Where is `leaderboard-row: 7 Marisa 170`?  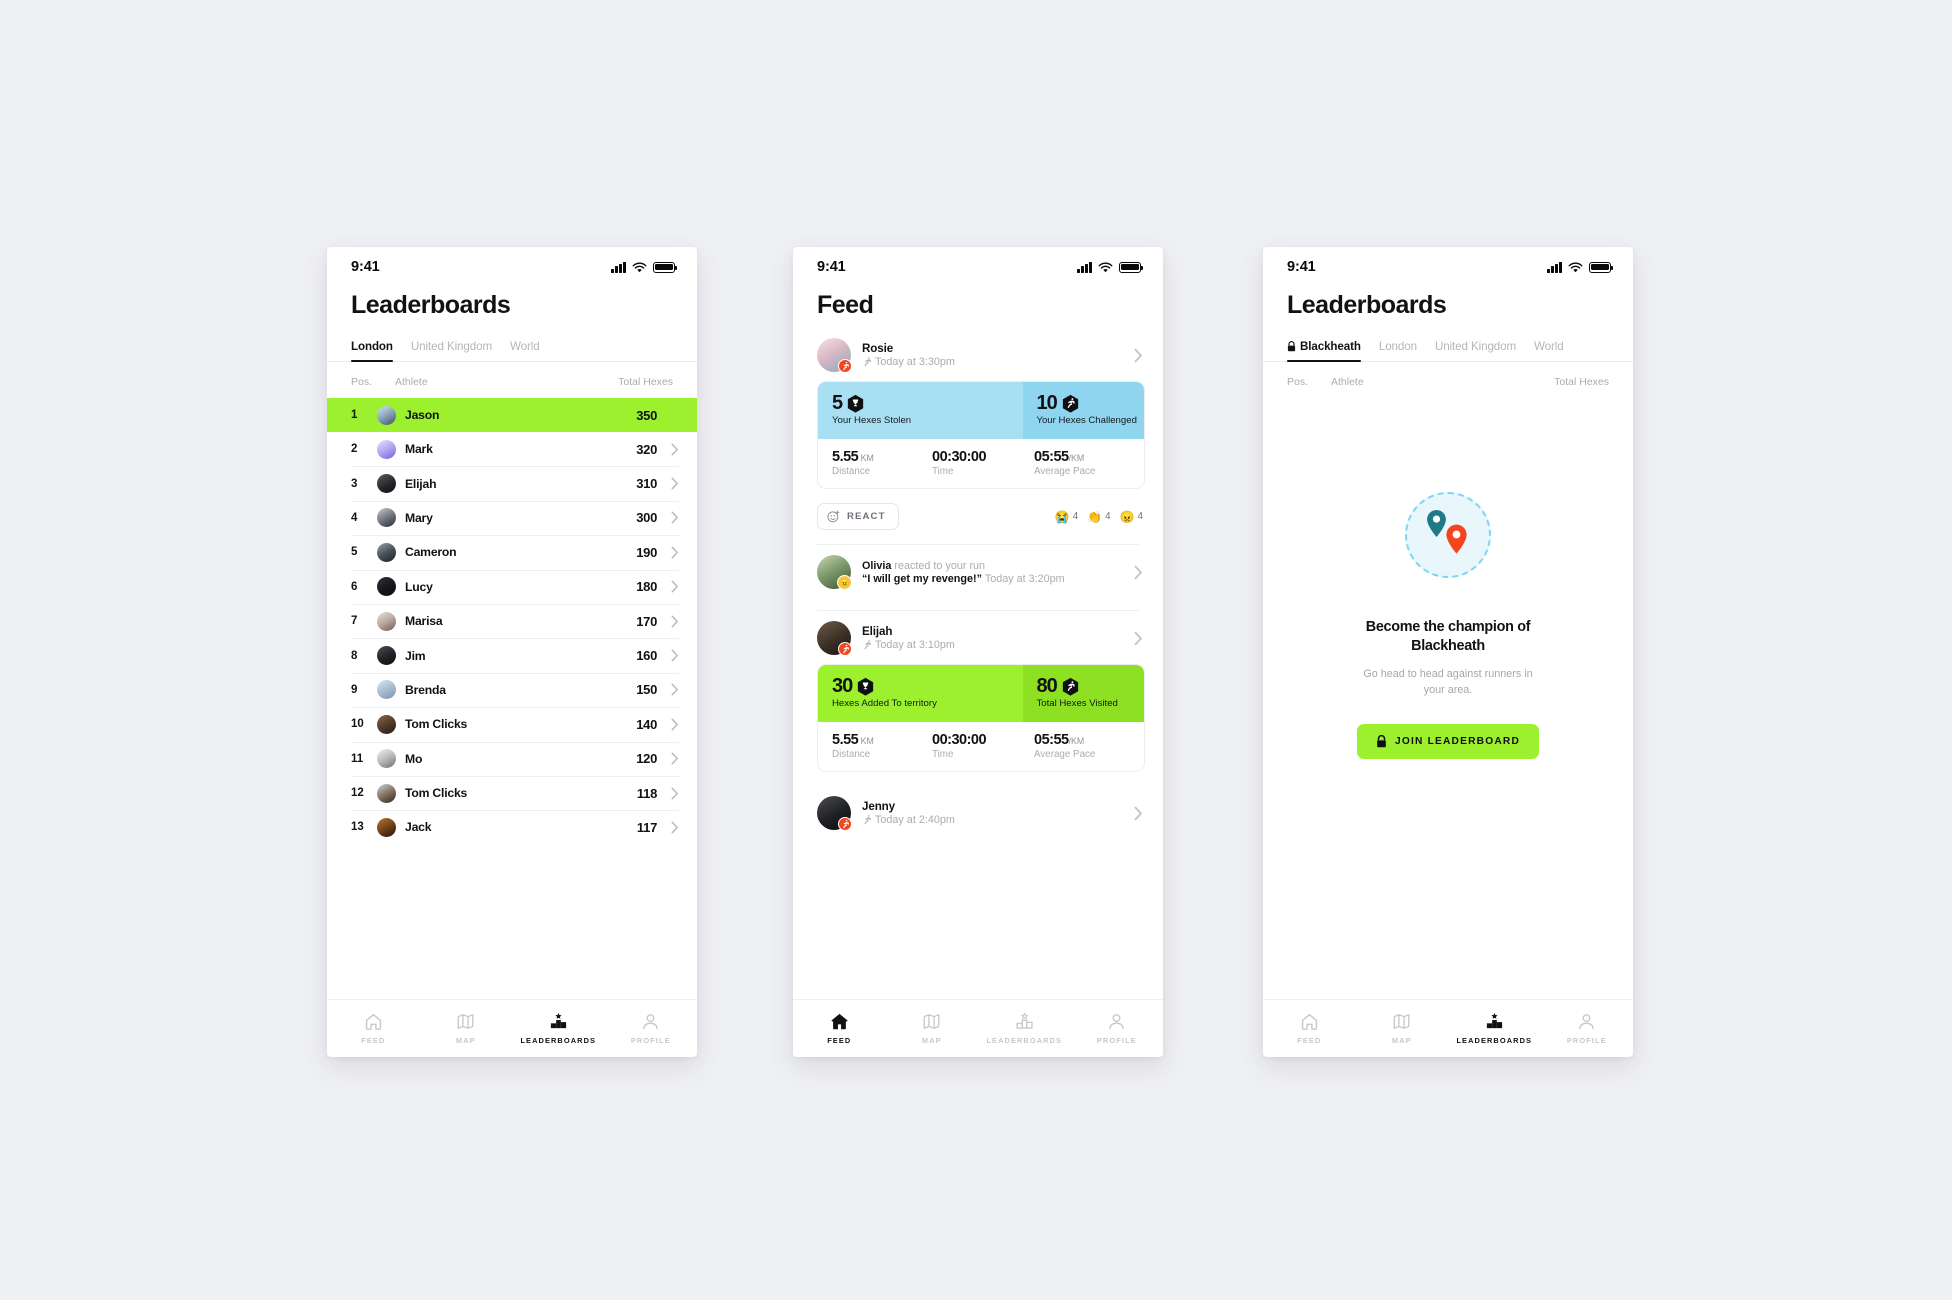
leaderboard-row: 7 Marisa 170 is located at coordinates (512, 620).